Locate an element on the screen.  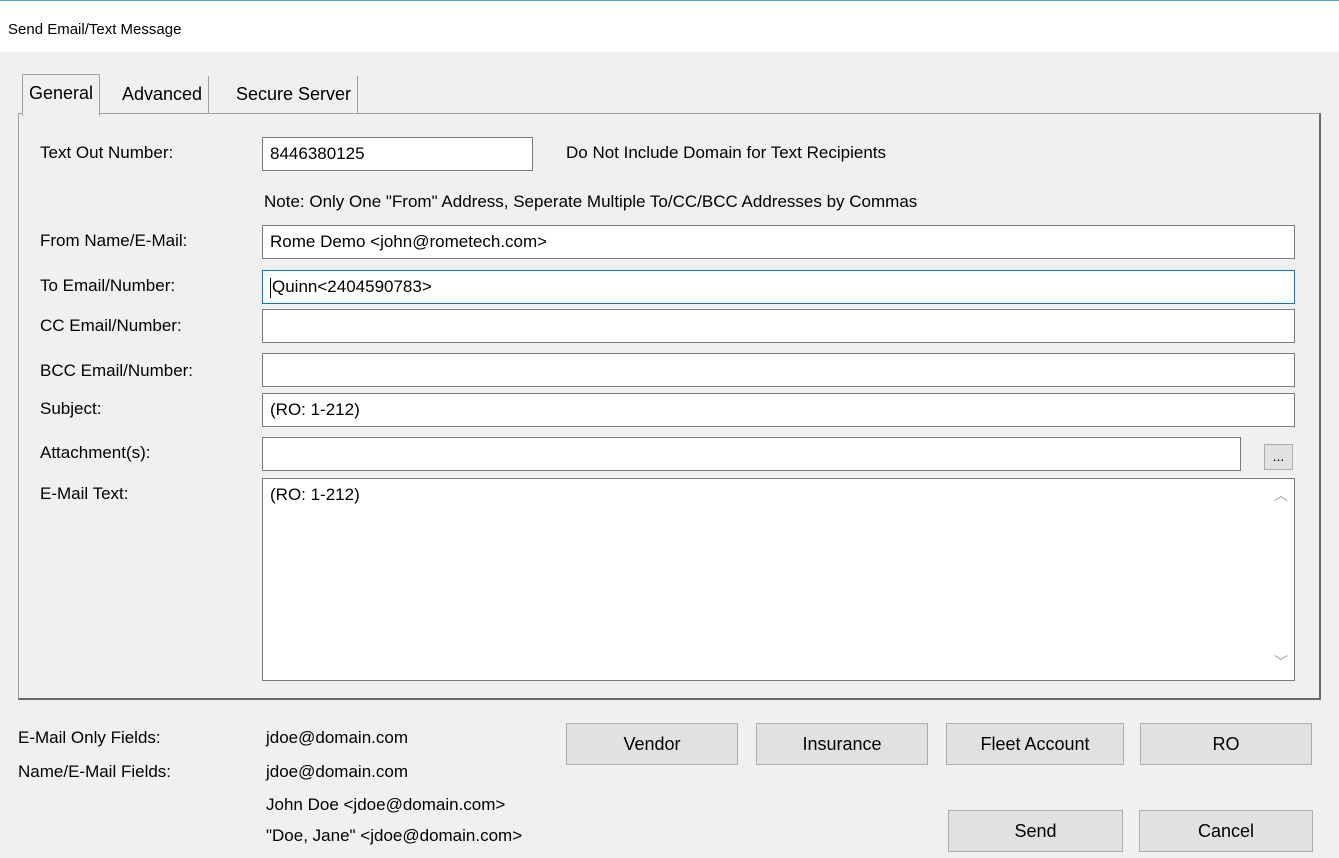
subject-input: (RO: 1-212) is located at coordinates (778, 410).